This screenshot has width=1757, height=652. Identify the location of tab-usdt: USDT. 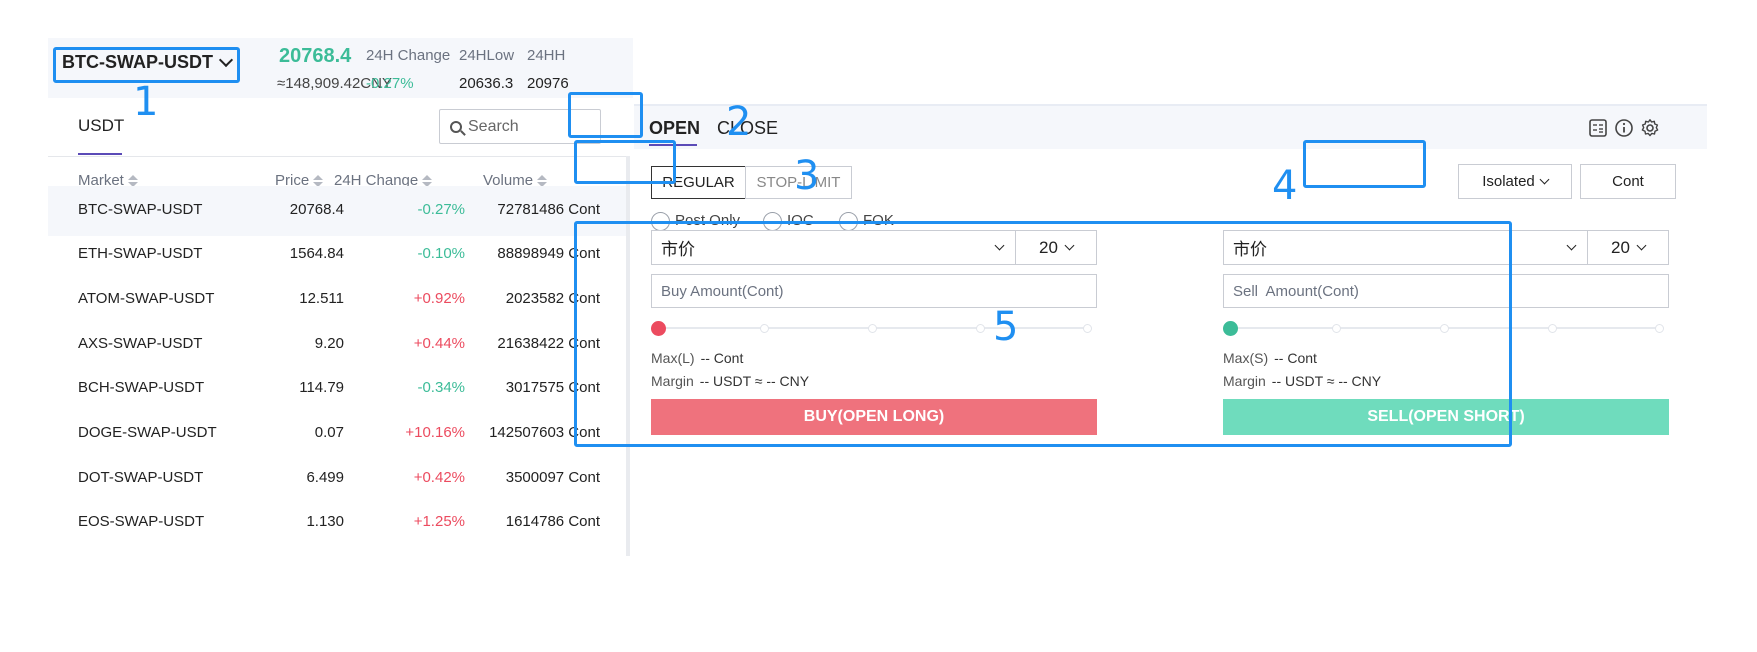
(101, 126).